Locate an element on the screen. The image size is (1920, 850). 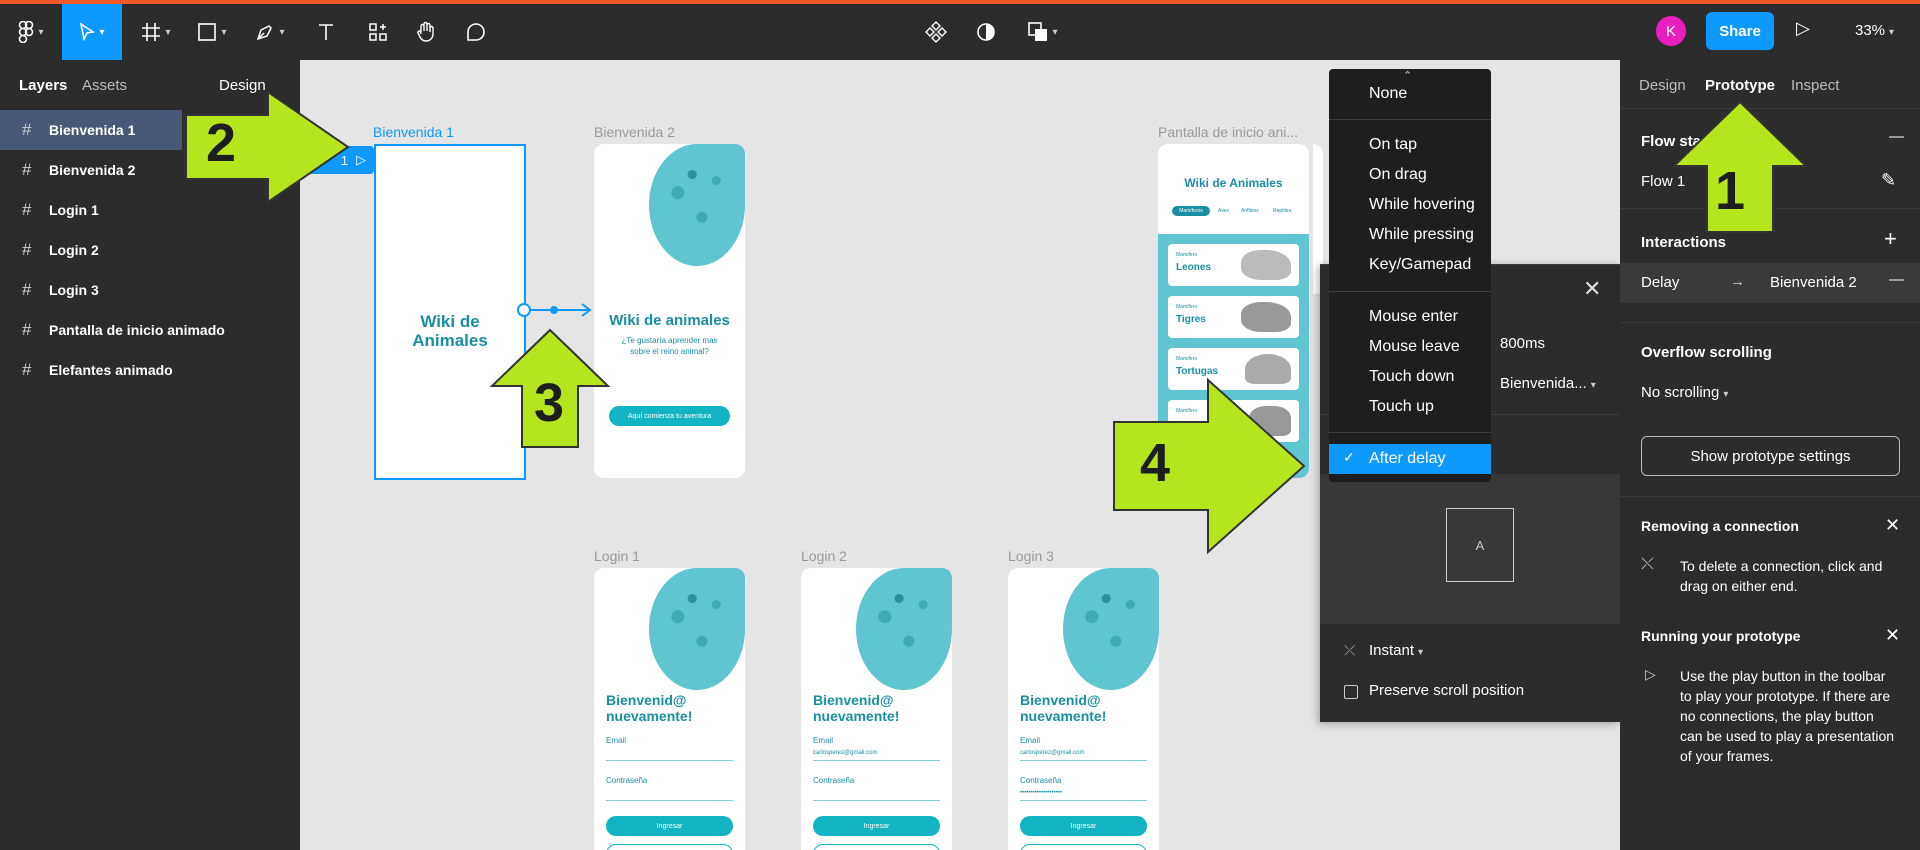
share-button: Share is located at coordinates (1740, 31).